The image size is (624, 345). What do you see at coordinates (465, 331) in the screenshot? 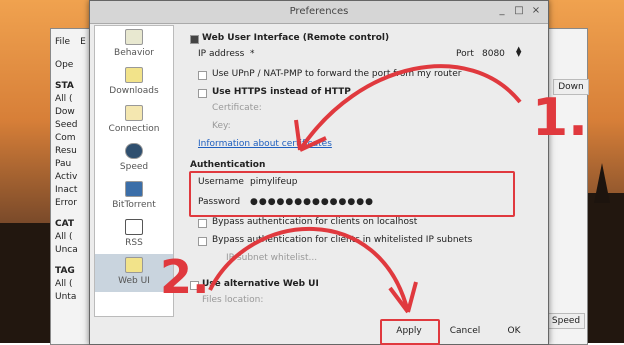
I see `cancel-button: Cancel` at bounding box center [465, 331].